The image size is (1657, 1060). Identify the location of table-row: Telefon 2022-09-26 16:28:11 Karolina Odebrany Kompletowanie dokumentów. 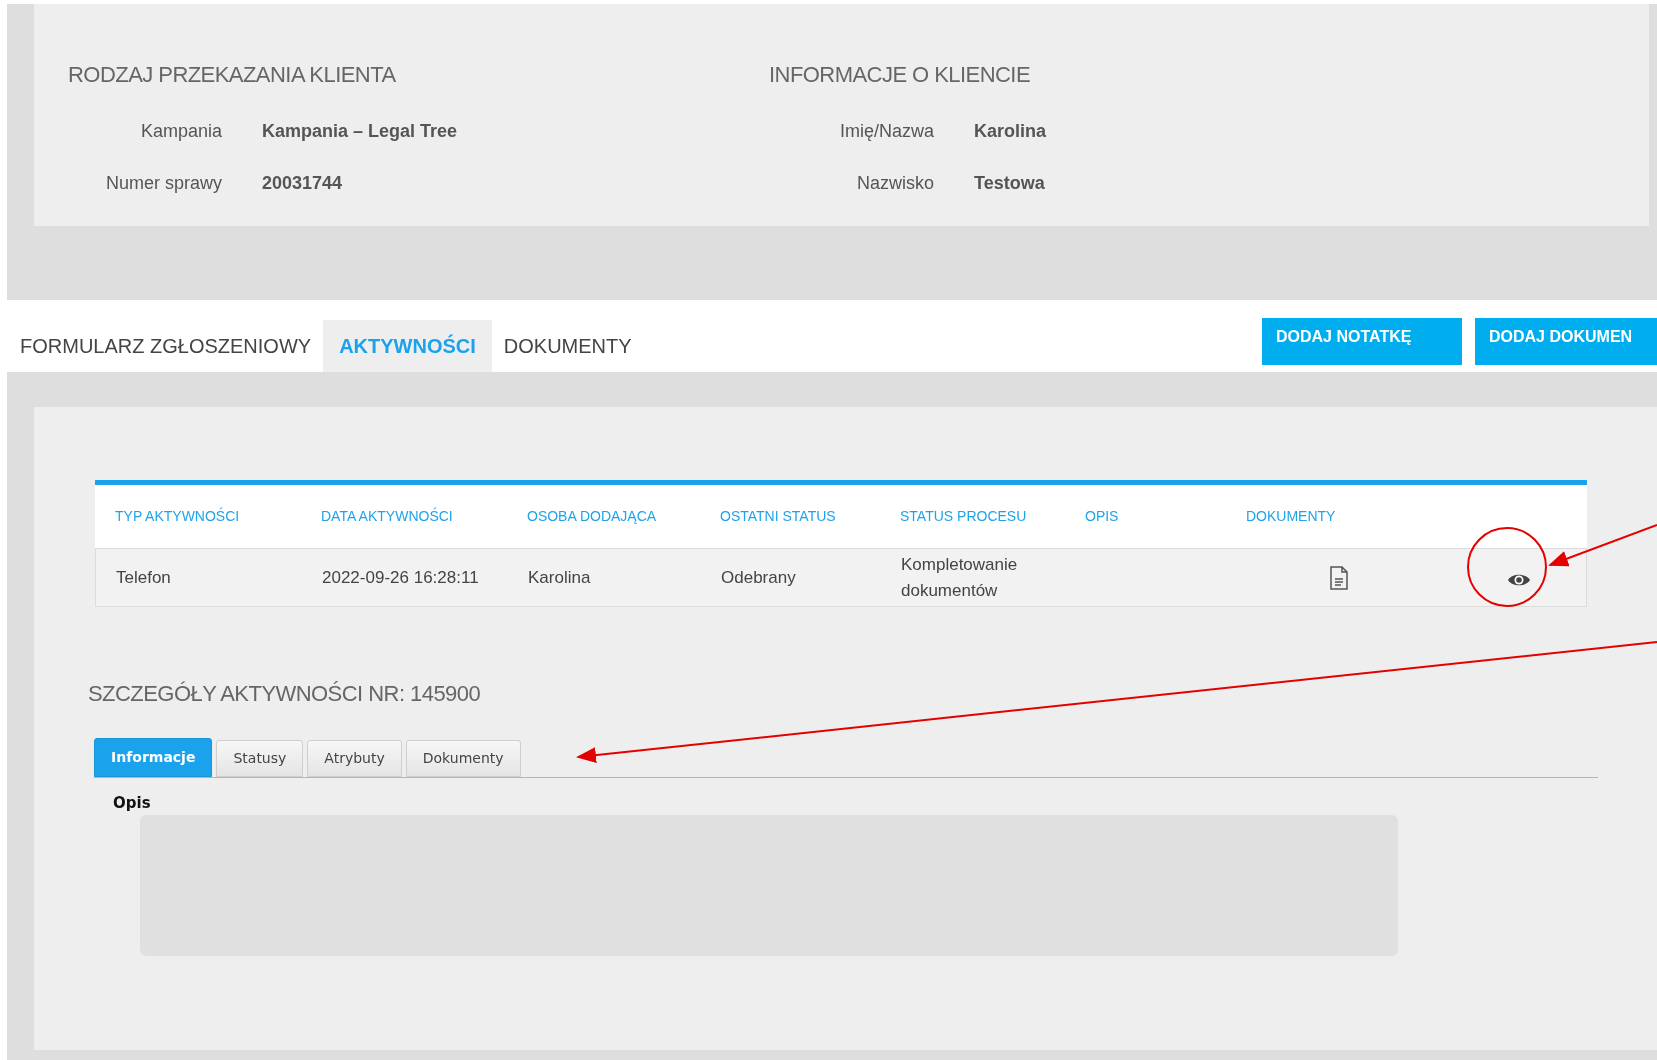
(841, 577).